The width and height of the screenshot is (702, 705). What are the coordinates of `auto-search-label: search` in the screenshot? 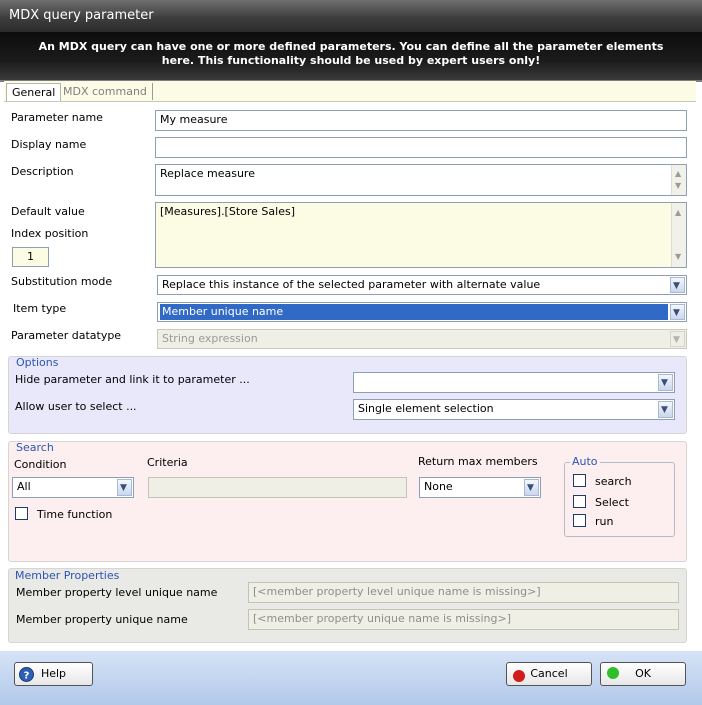 It's located at (613, 481).